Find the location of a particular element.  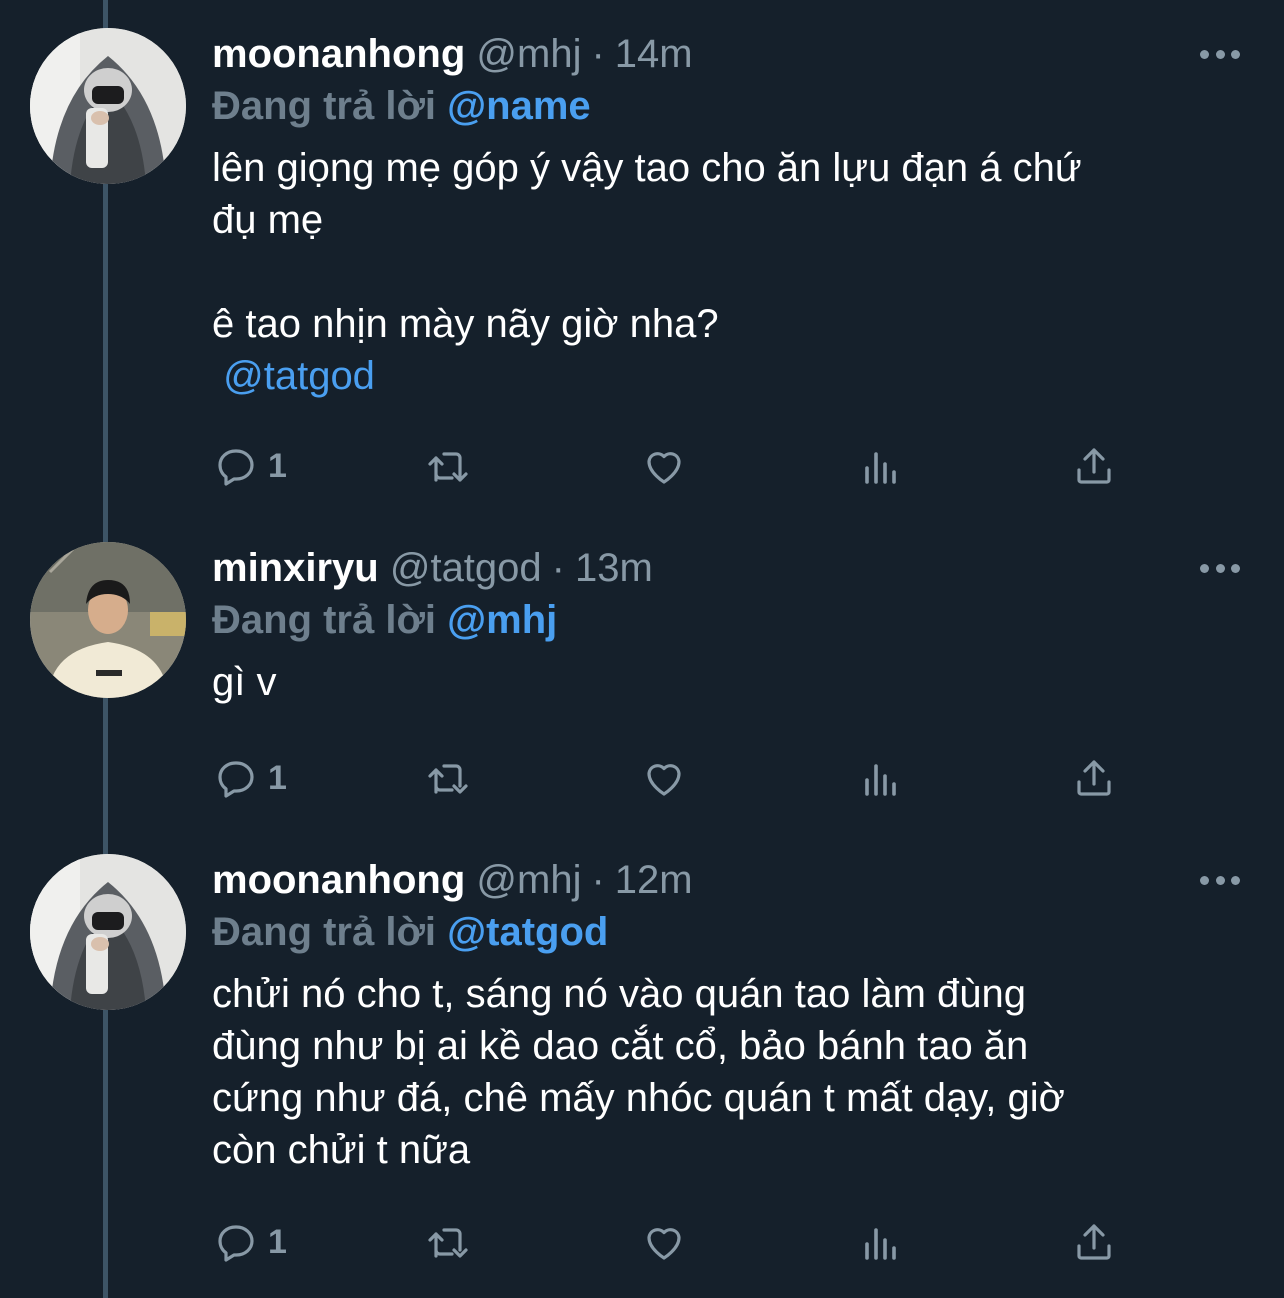

replying-to: Đang trả lời @name is located at coordinates (733, 106).